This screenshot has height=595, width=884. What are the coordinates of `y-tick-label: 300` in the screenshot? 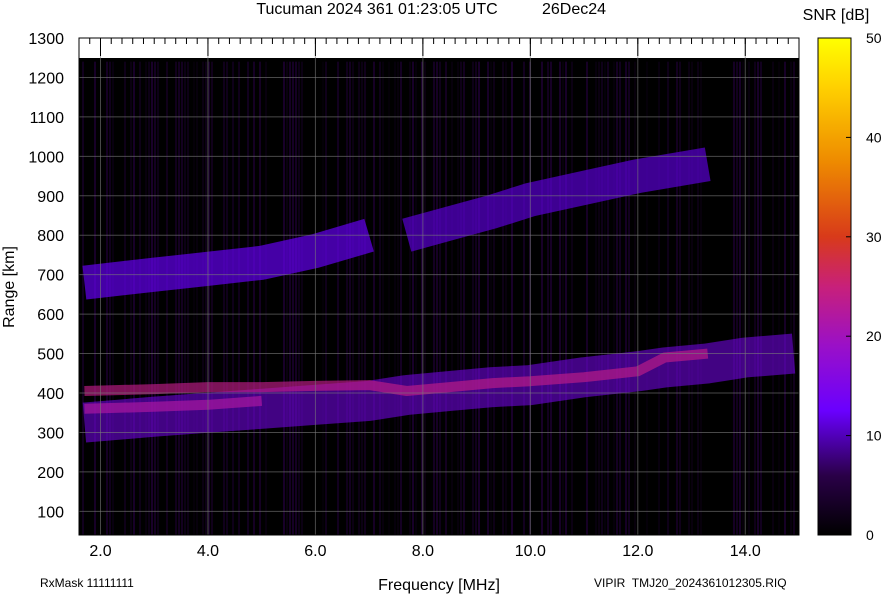 It's located at (50, 433).